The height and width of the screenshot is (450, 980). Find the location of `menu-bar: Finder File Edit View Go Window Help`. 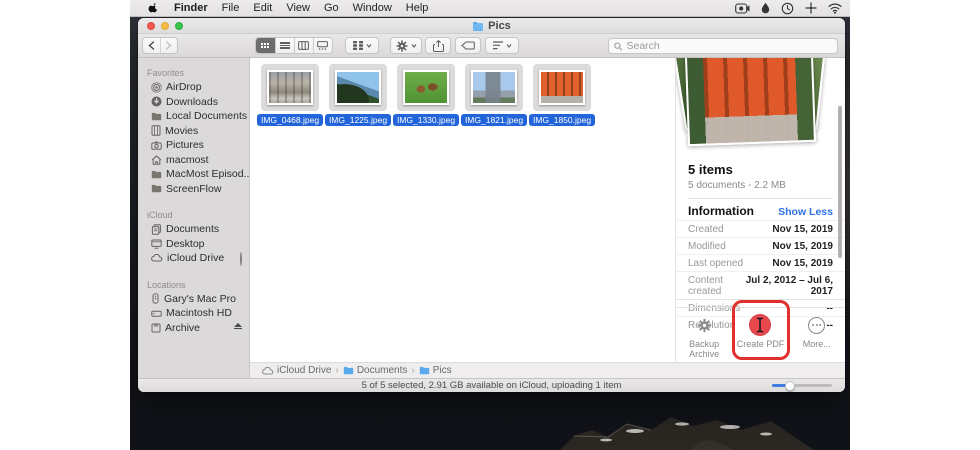

menu-bar: Finder File Edit View Go Window Help is located at coordinates (490, 8).